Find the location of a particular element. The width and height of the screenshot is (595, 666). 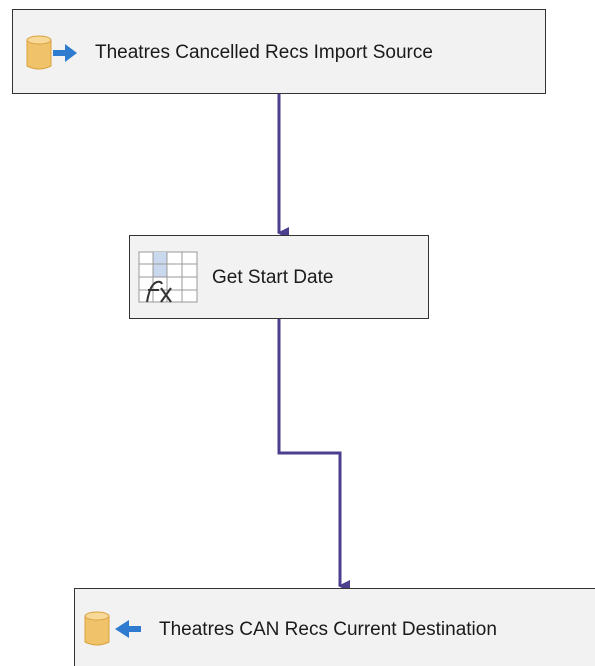

connectors-layer is located at coordinates (313, 343).